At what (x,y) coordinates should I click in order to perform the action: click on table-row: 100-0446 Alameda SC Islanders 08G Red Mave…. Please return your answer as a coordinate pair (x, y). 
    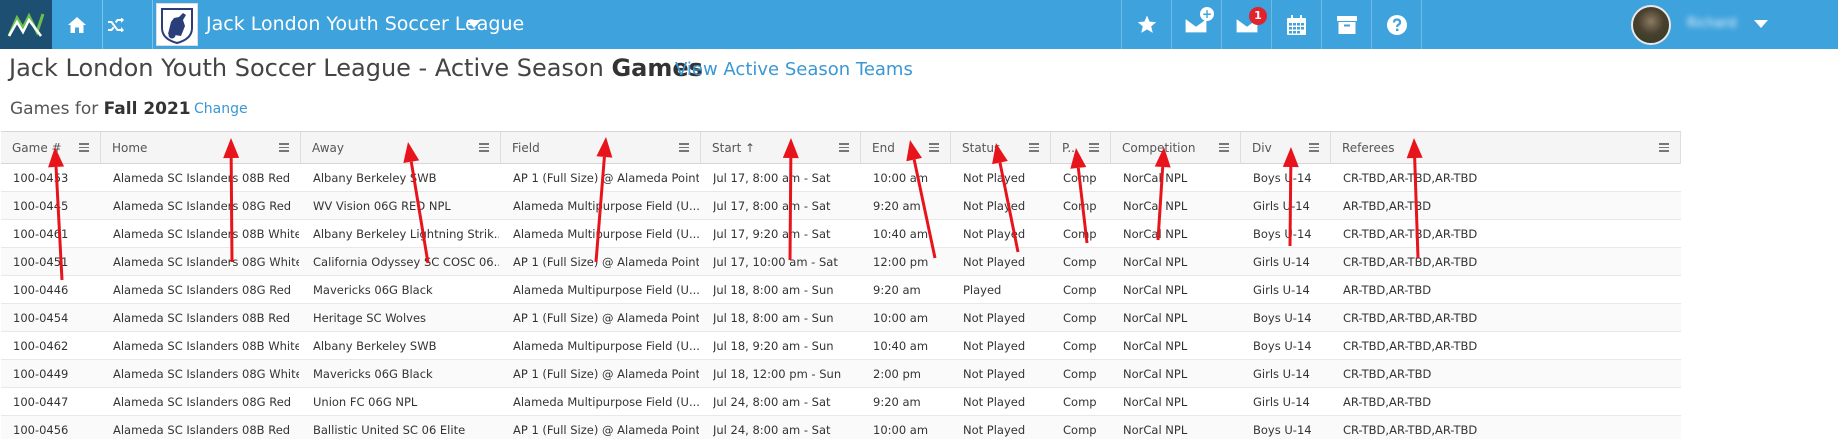
    Looking at the image, I should click on (841, 290).